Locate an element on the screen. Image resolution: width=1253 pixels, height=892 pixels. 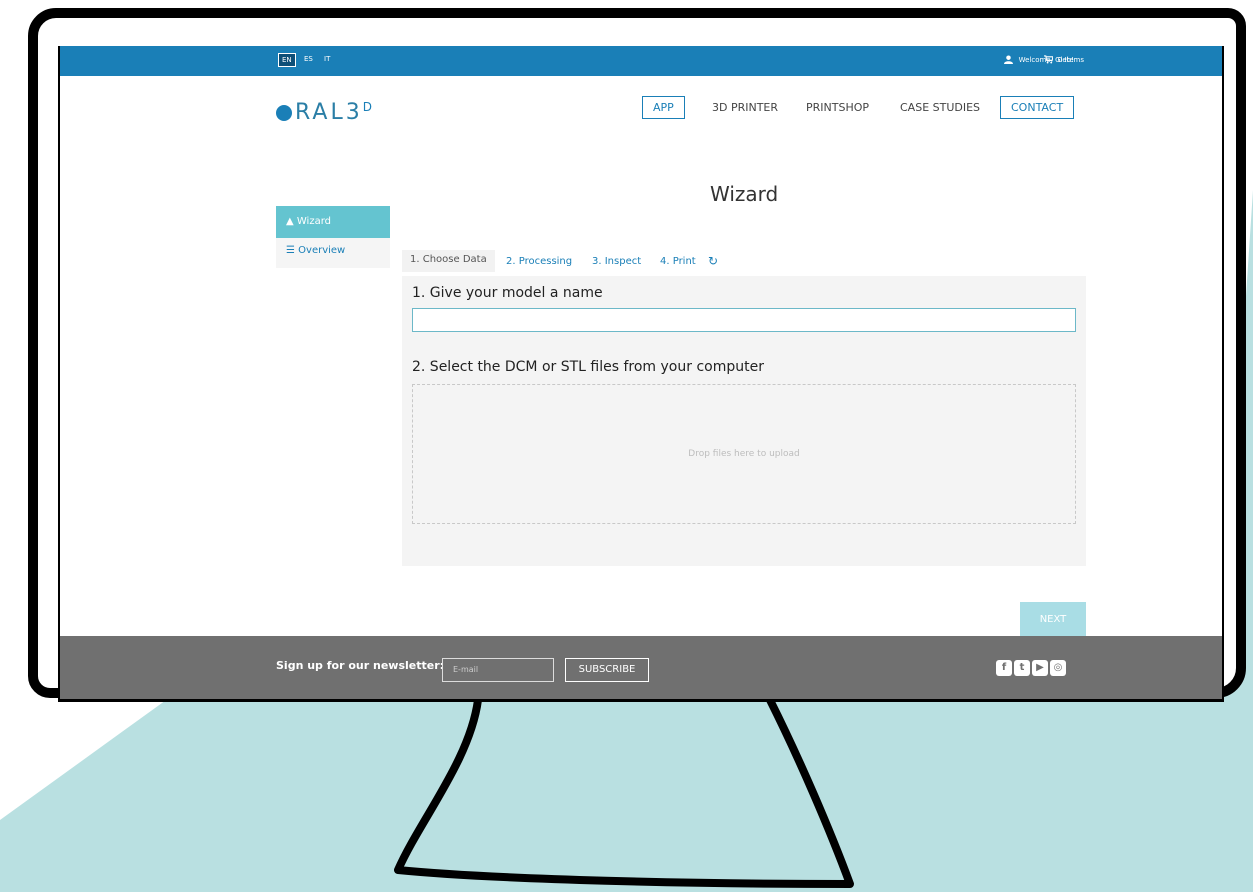
social-links: f t ▶ ◎ is located at coordinates (1031, 668).